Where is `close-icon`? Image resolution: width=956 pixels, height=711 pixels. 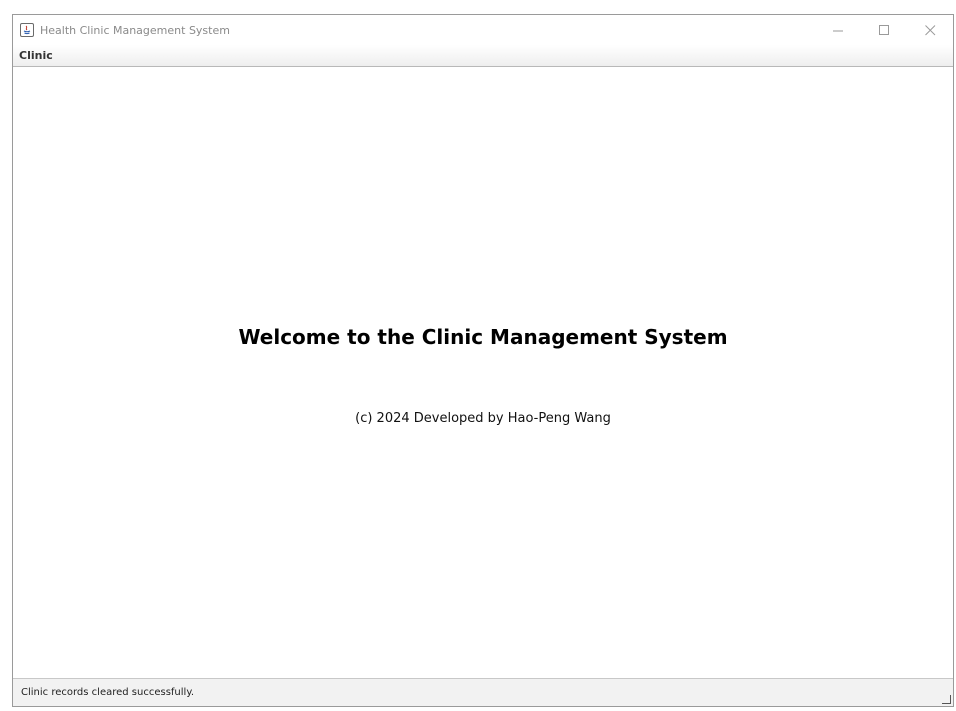 close-icon is located at coordinates (929, 29).